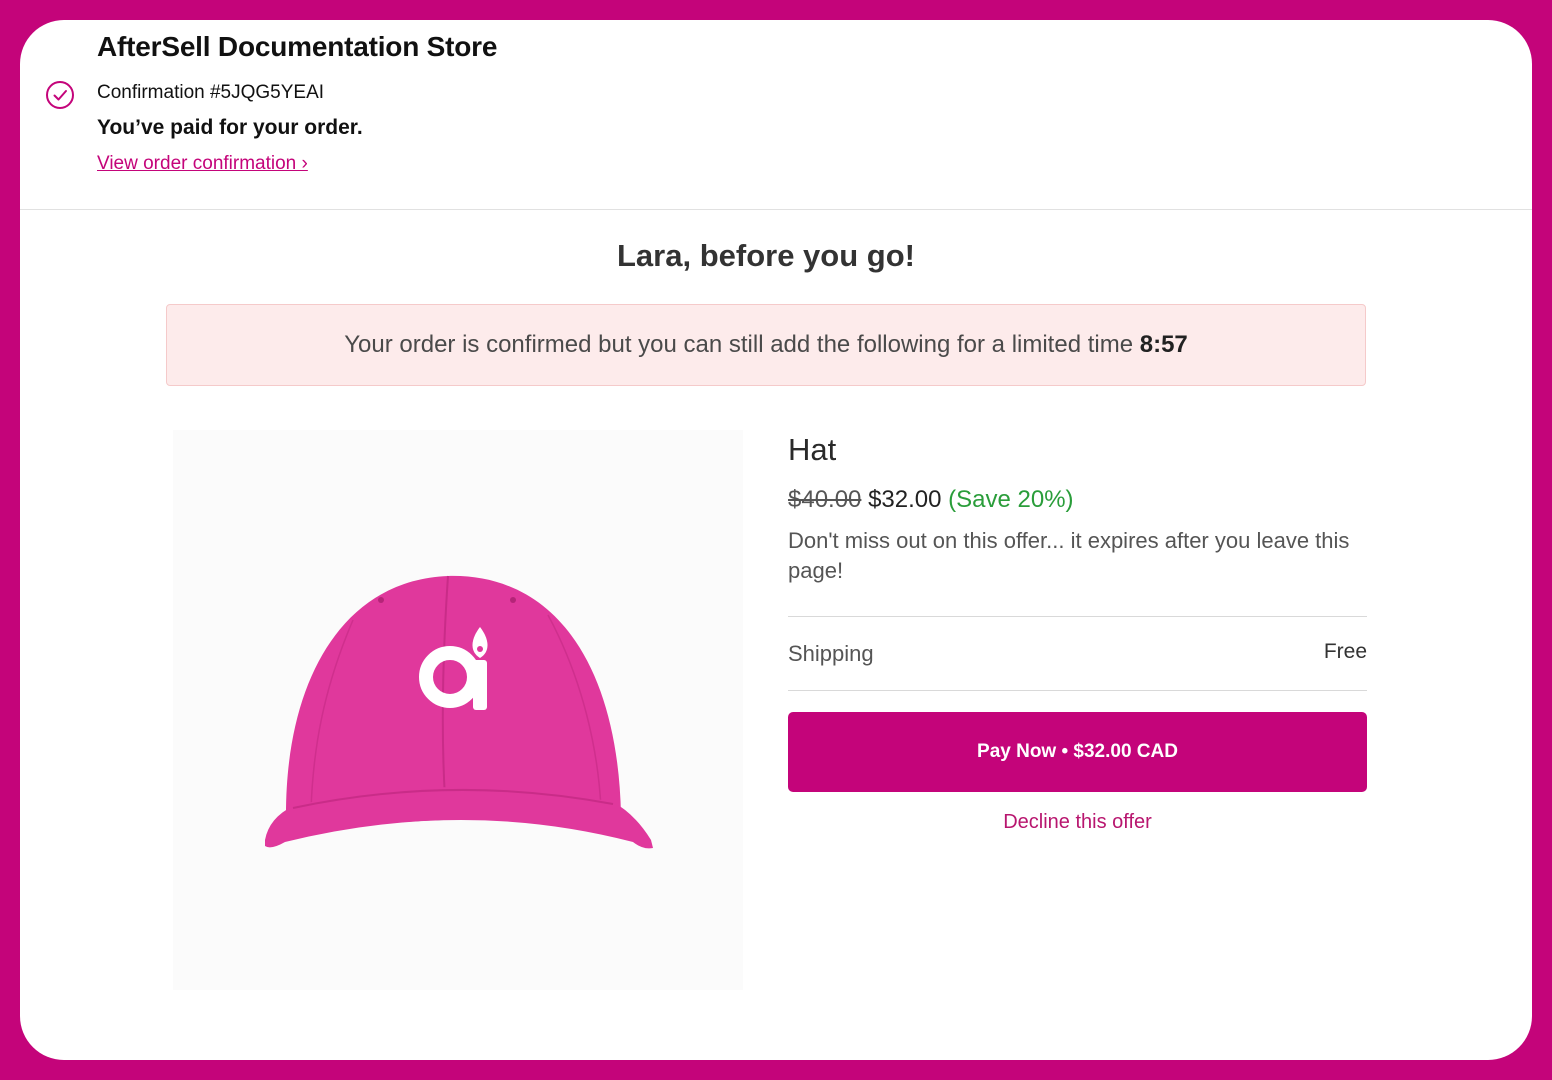  What do you see at coordinates (1077, 690) in the screenshot?
I see `divider-bottom` at bounding box center [1077, 690].